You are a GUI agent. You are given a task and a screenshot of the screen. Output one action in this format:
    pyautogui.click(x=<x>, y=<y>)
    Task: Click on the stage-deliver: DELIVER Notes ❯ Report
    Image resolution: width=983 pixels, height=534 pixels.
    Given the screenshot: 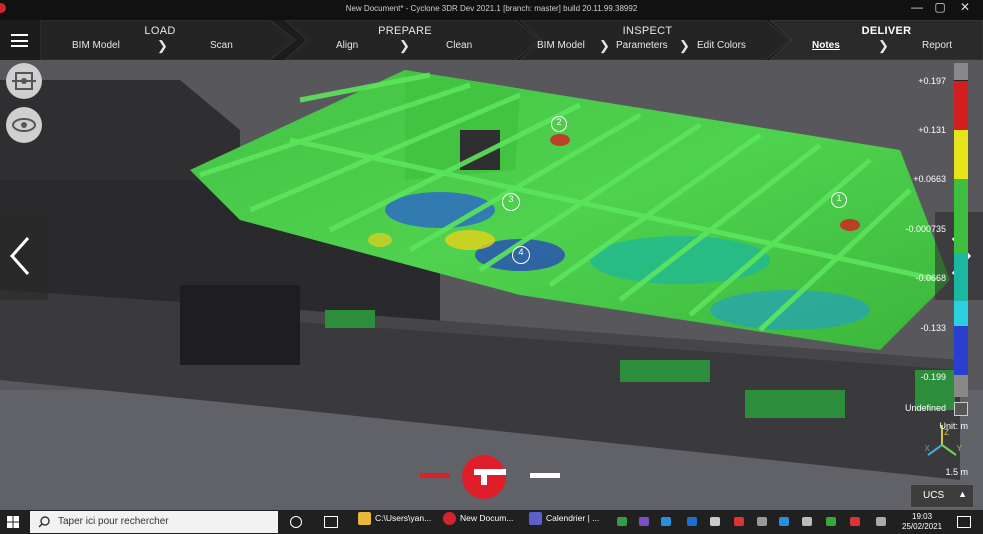 What is the action you would take?
    pyautogui.click(x=876, y=40)
    